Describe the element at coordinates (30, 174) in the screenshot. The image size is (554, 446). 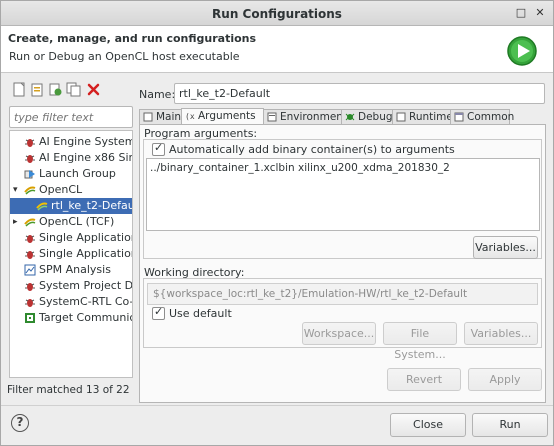
I see `launch-group-icon` at that location.